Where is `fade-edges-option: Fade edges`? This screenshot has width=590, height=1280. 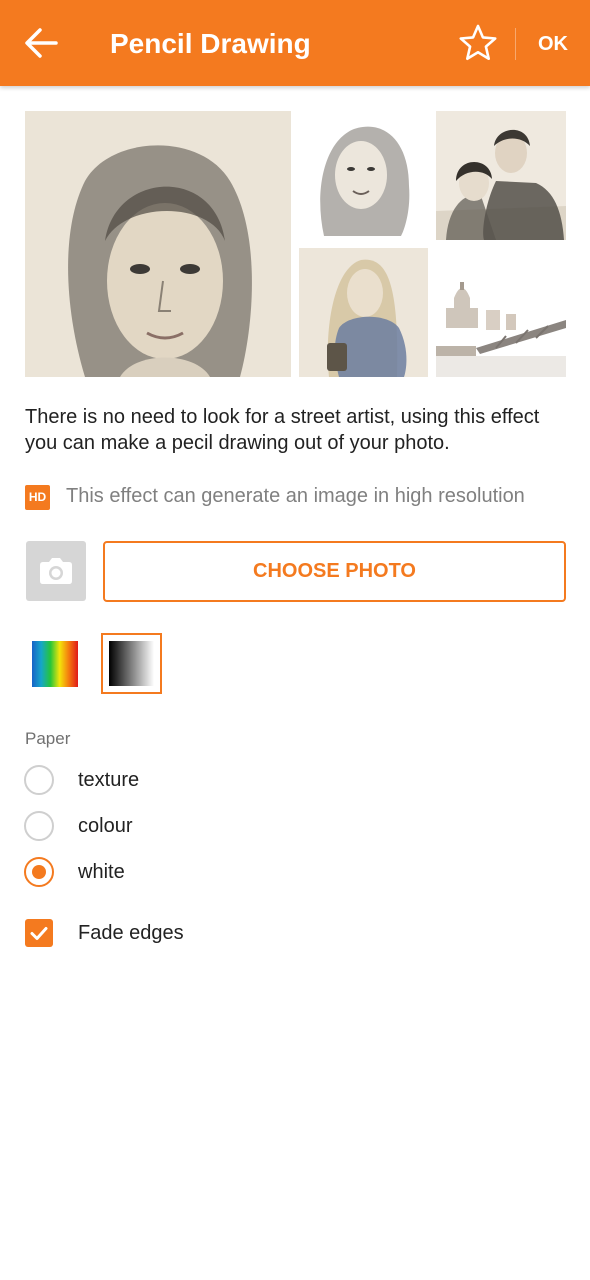 fade-edges-option: Fade edges is located at coordinates (175, 934).